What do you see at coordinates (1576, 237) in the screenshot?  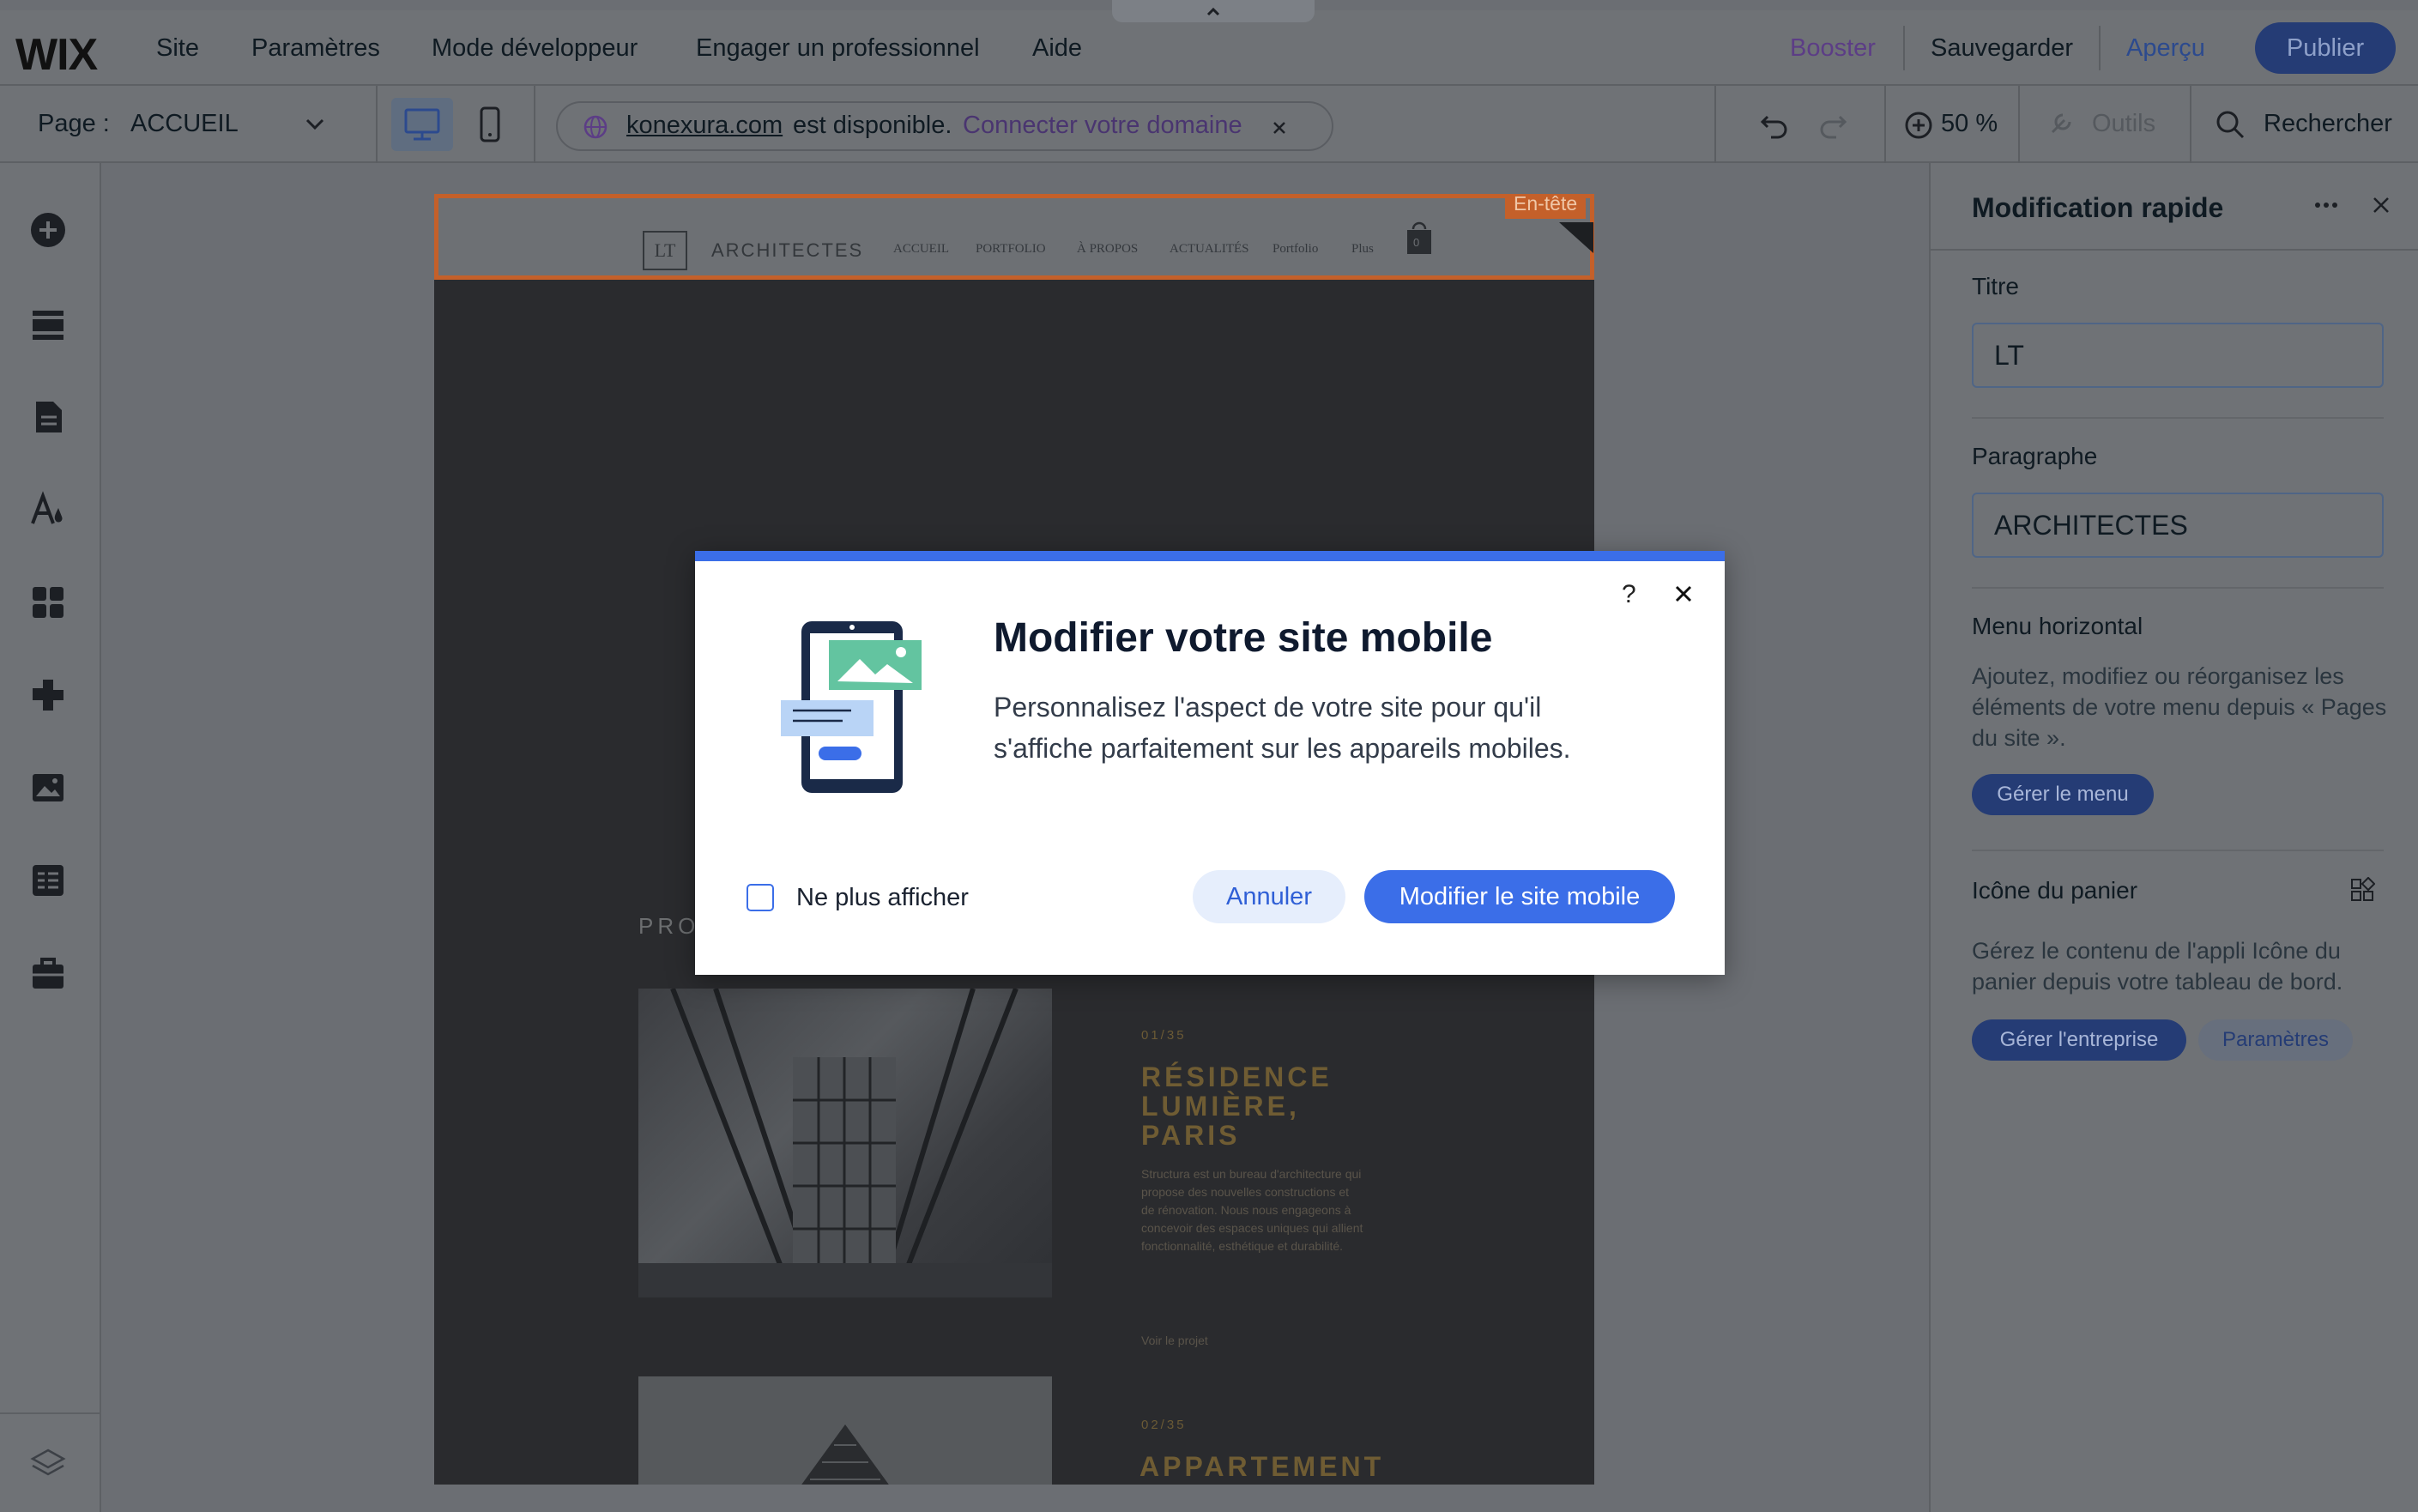 I see `resize-handle-icon` at bounding box center [1576, 237].